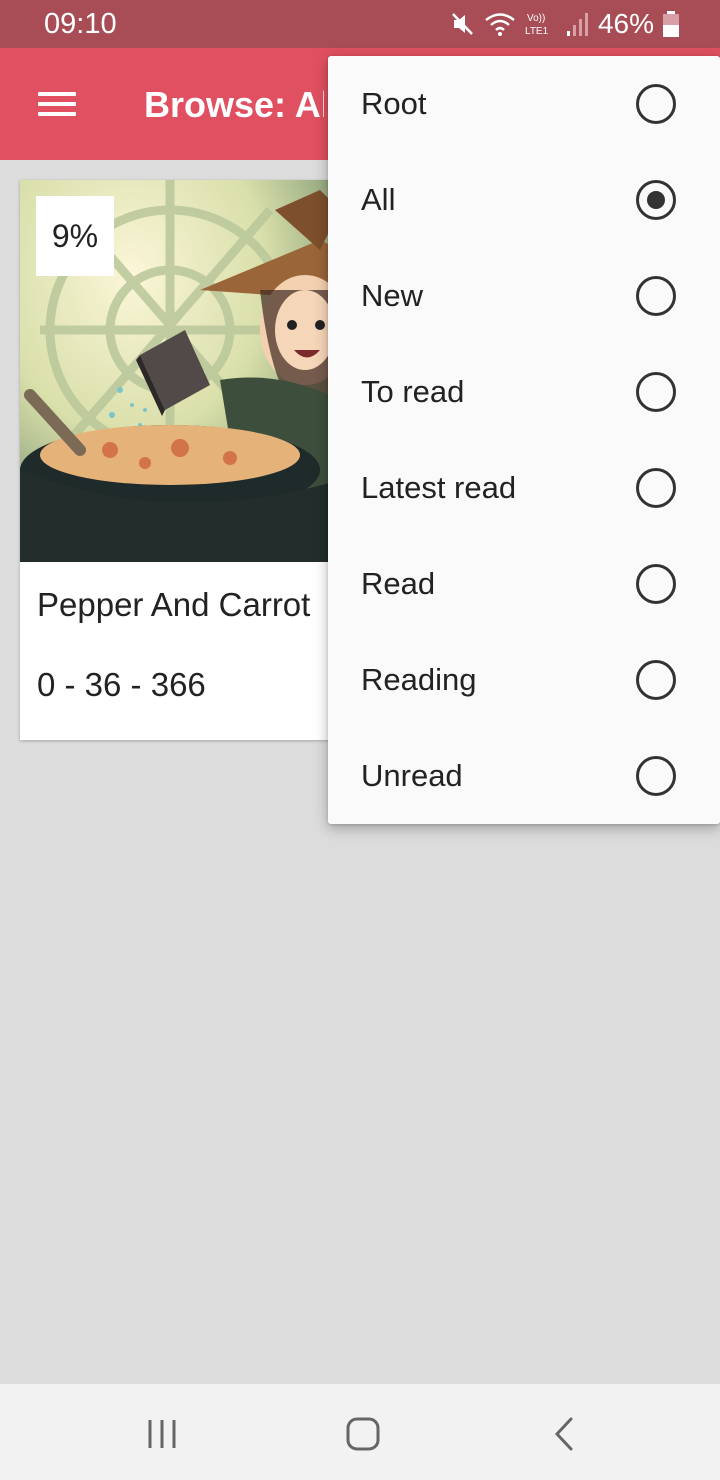  What do you see at coordinates (121, 684) in the screenshot?
I see `comic-stats: 0 - 36 - 366` at bounding box center [121, 684].